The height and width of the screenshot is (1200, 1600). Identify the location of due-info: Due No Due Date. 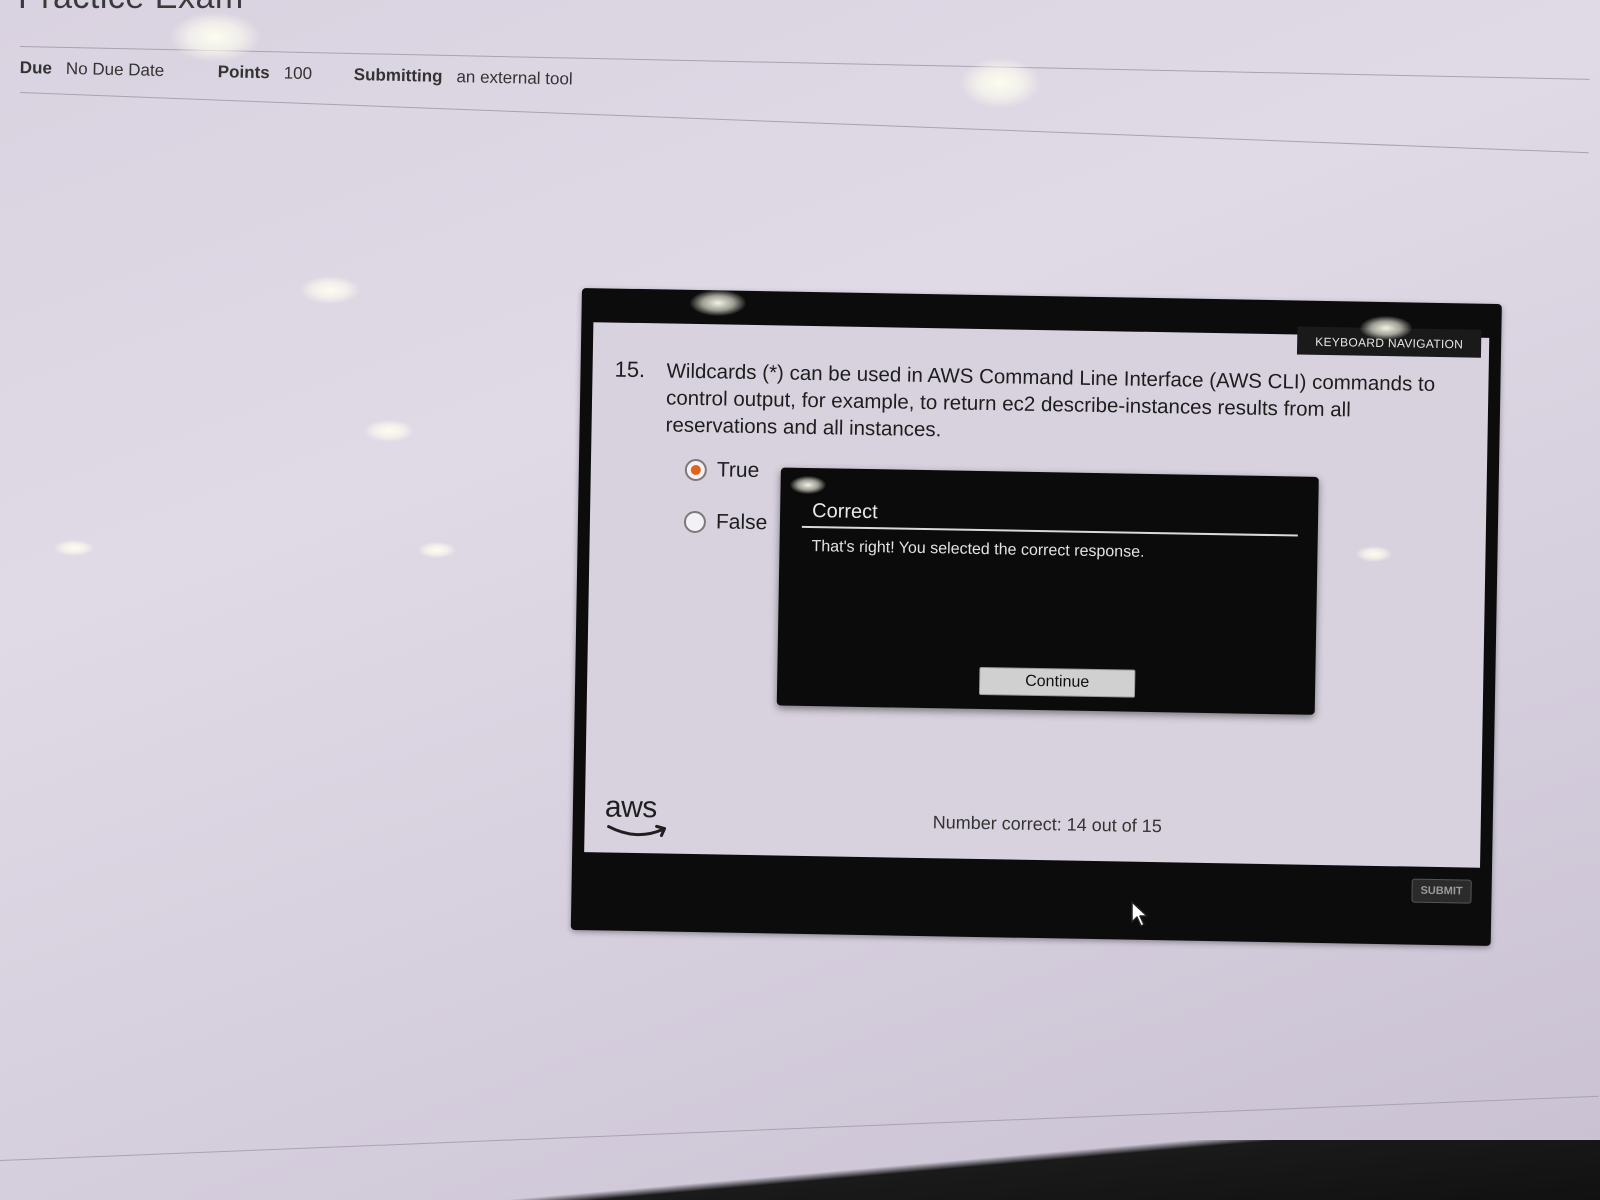
(92, 69).